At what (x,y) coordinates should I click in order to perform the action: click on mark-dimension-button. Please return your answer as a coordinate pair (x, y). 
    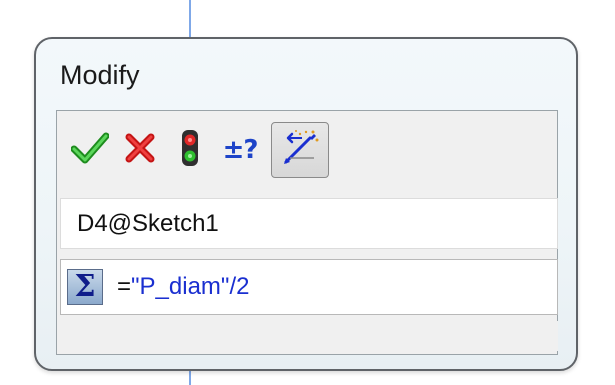
    Looking at the image, I should click on (300, 150).